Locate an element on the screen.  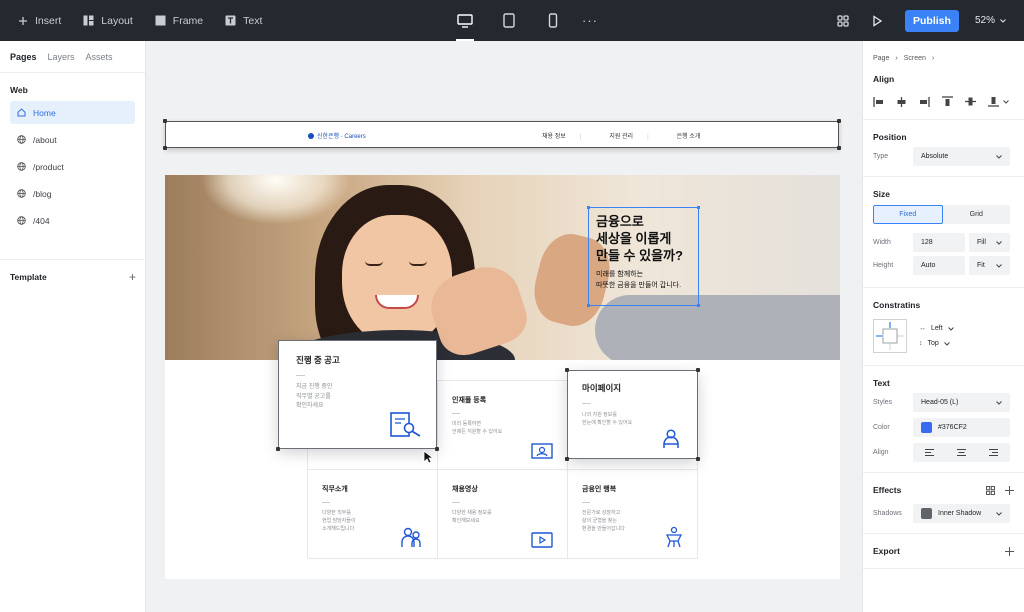
menu-card-talent-pool: 인재풀 등록 미리 등록하면 언제든 지원할 수 있어요 is located at coordinates (503, 425).